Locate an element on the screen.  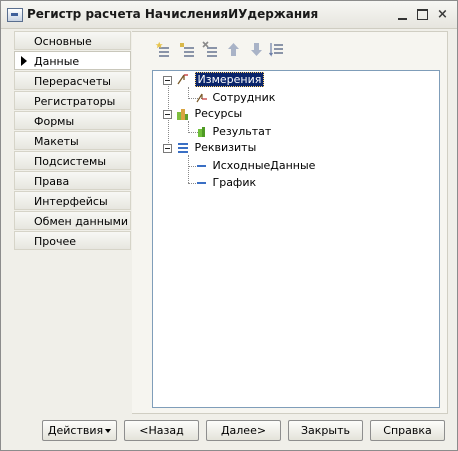
sidebar-item-label: Подсистемы is located at coordinates (70, 161).